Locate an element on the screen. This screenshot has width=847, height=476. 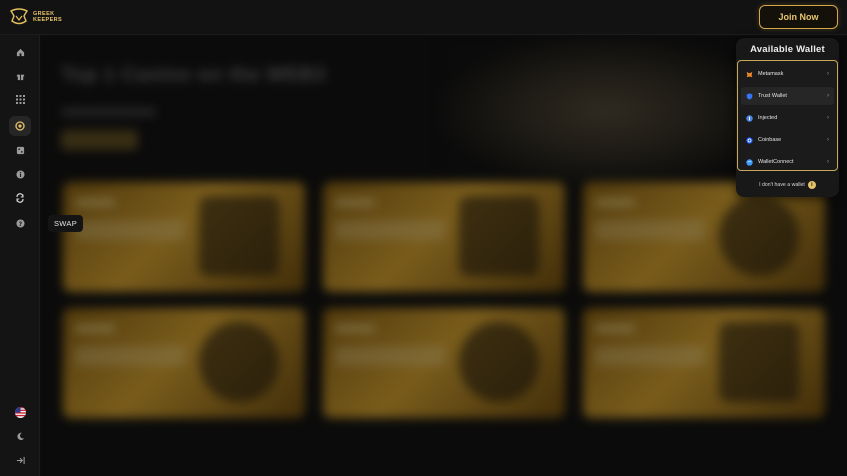
injected-icon is located at coordinates (749, 118).